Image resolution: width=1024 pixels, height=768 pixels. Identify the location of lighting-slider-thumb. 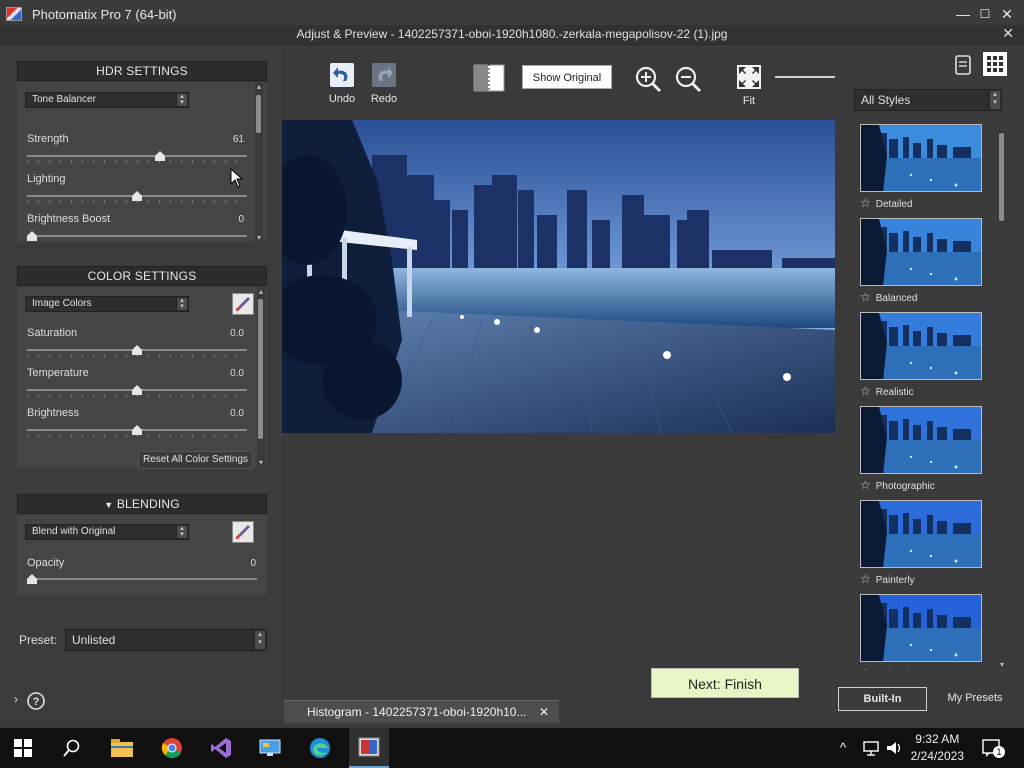
(137, 196).